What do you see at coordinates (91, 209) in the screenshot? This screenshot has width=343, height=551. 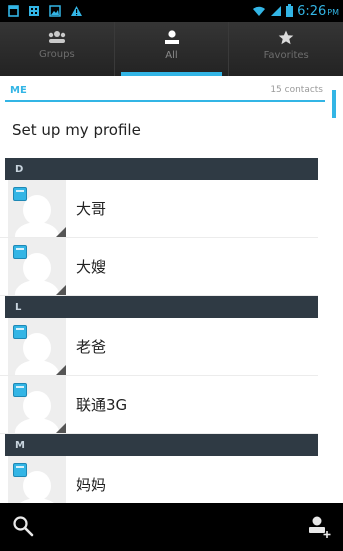 I see `contact-name: 大哥` at bounding box center [91, 209].